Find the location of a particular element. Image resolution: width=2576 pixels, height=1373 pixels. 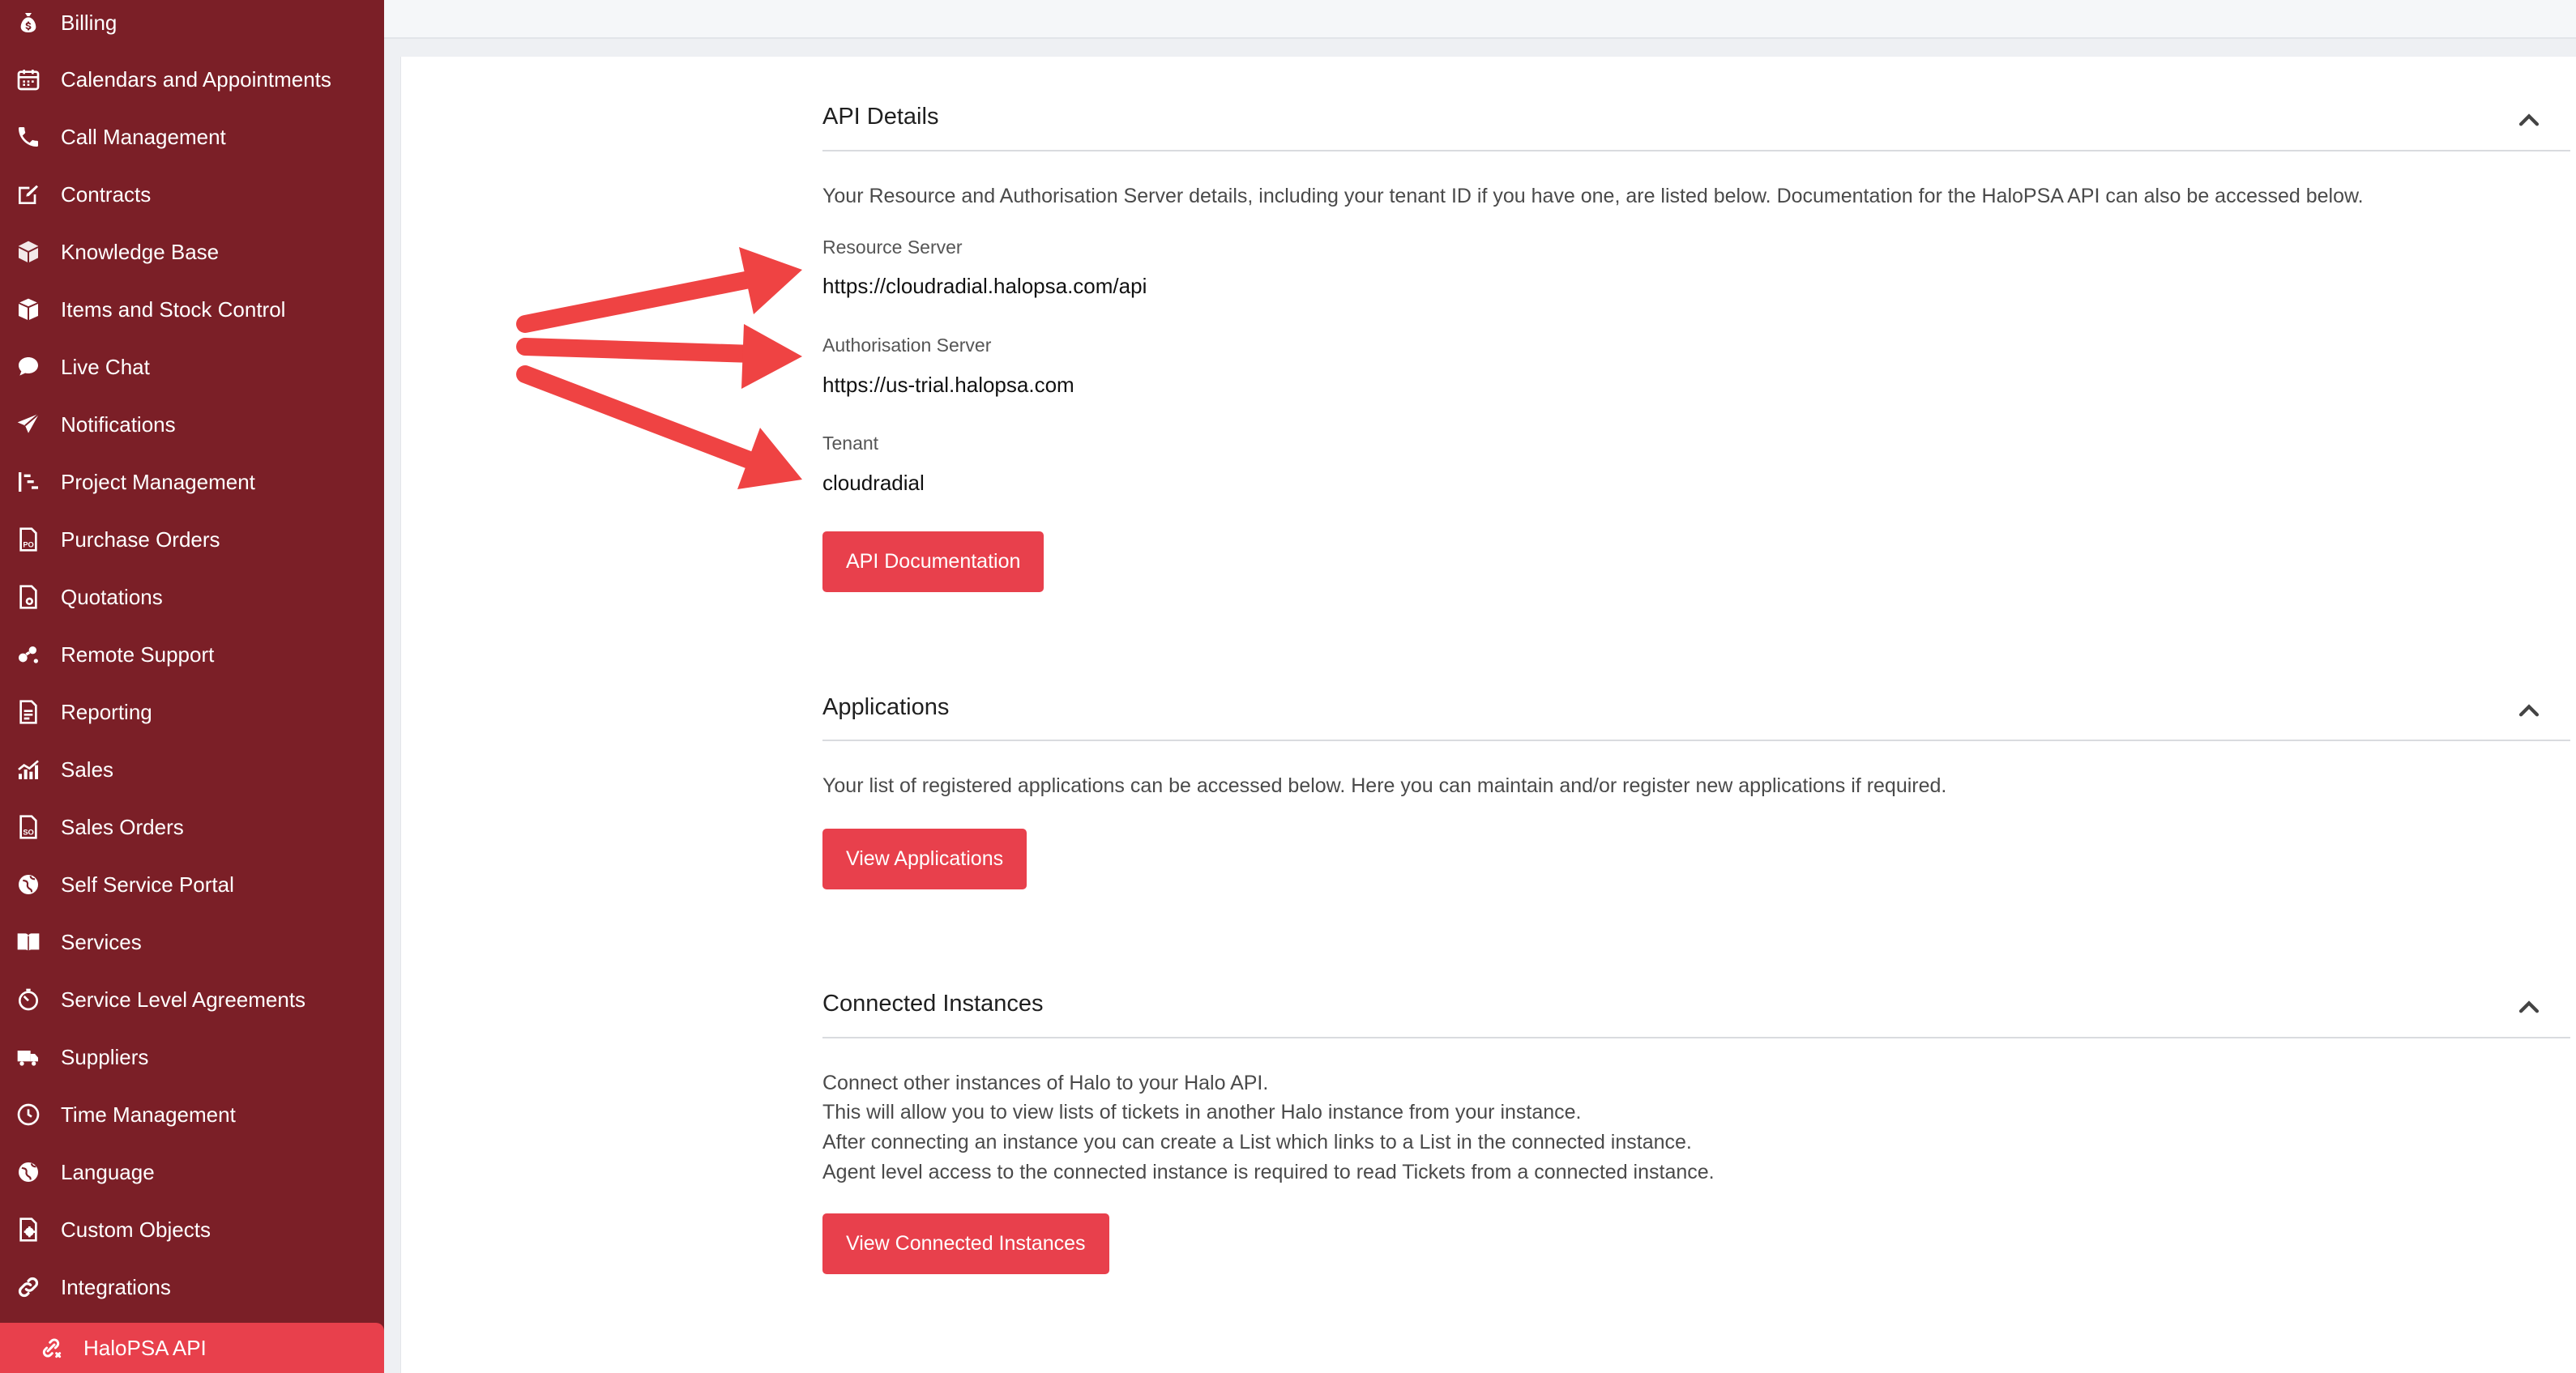

book-cube-icon is located at coordinates (28, 252).